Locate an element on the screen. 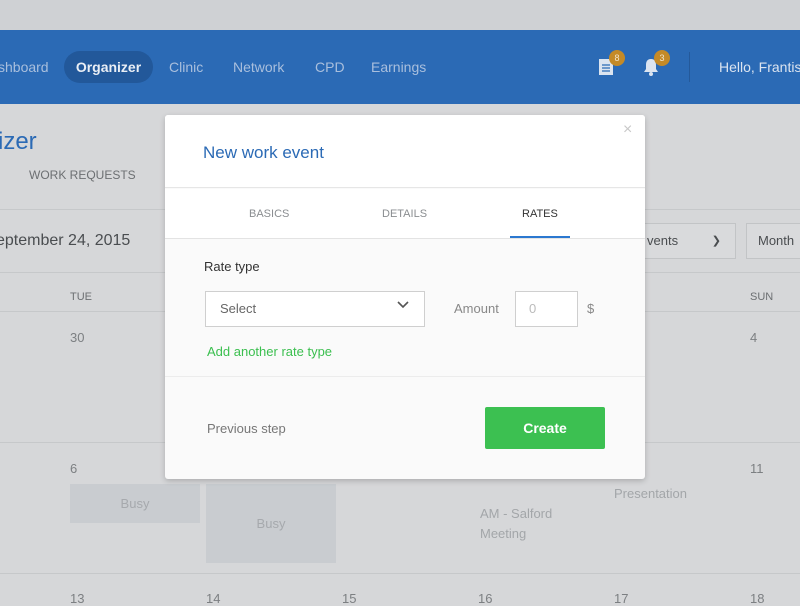 This screenshot has width=800, height=606. user-greeting: Hello, Frantis is located at coordinates (759, 67).